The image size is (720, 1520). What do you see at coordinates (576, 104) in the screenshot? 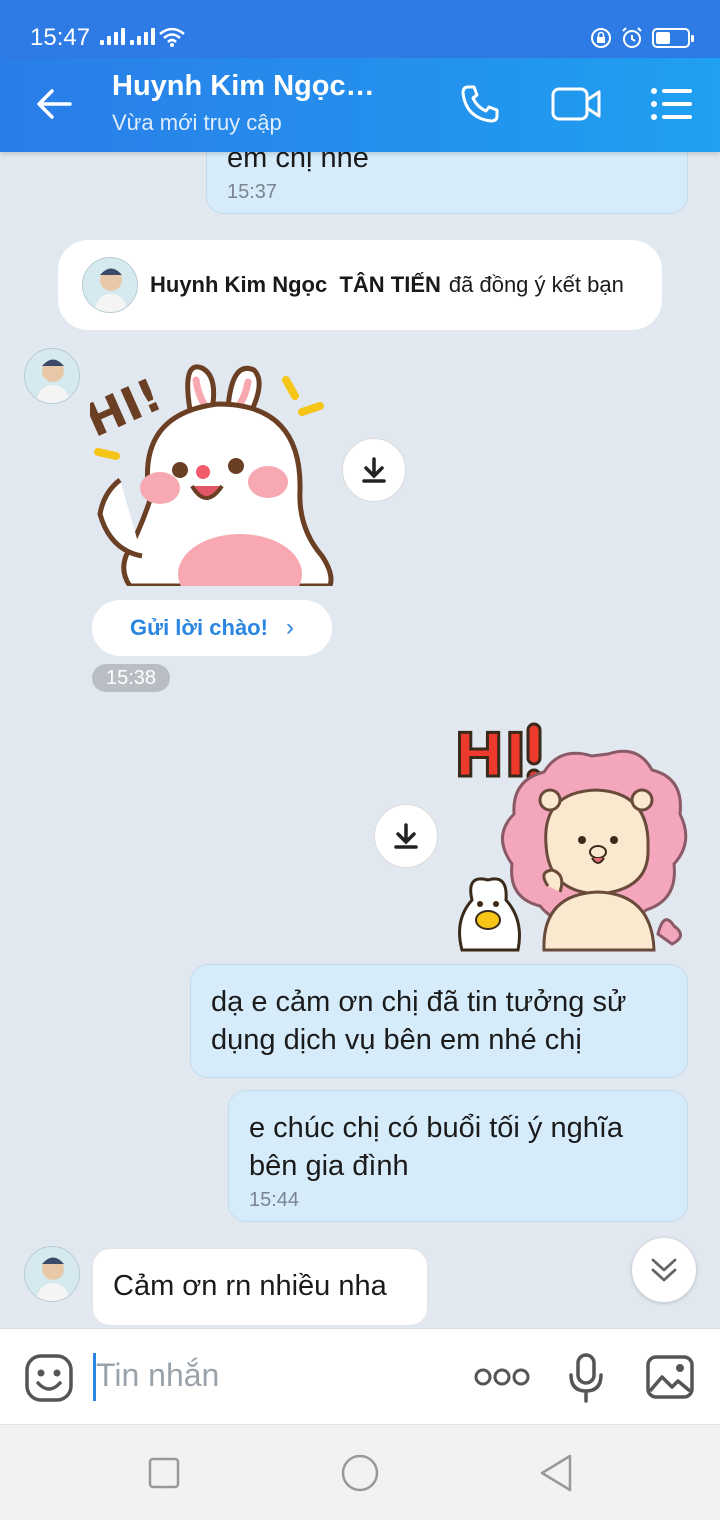
I see `video-call-icon` at bounding box center [576, 104].